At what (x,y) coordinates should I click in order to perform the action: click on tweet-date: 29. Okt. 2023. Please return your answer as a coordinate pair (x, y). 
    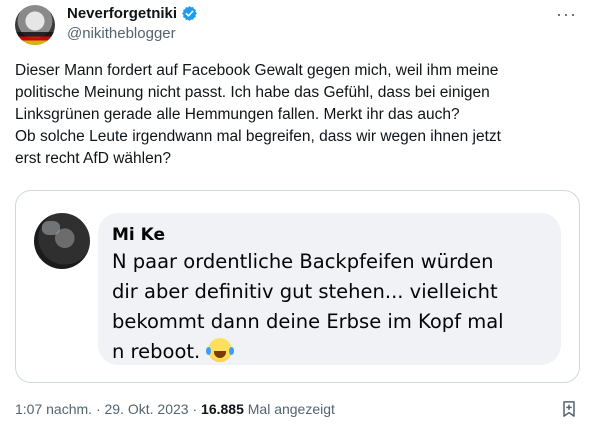
    Looking at the image, I should click on (147, 409).